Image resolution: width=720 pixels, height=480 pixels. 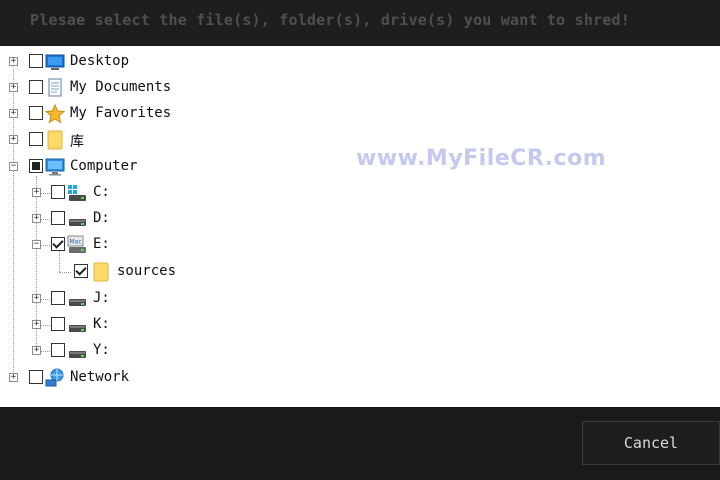 I want to click on tree-item-label: sources, so click(x=147, y=271).